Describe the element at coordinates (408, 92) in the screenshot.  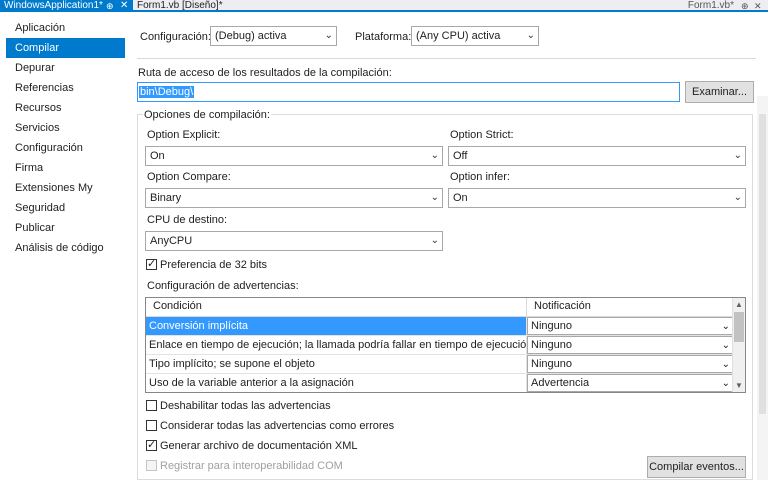
I see `output-path-input: bin\Debug\` at that location.